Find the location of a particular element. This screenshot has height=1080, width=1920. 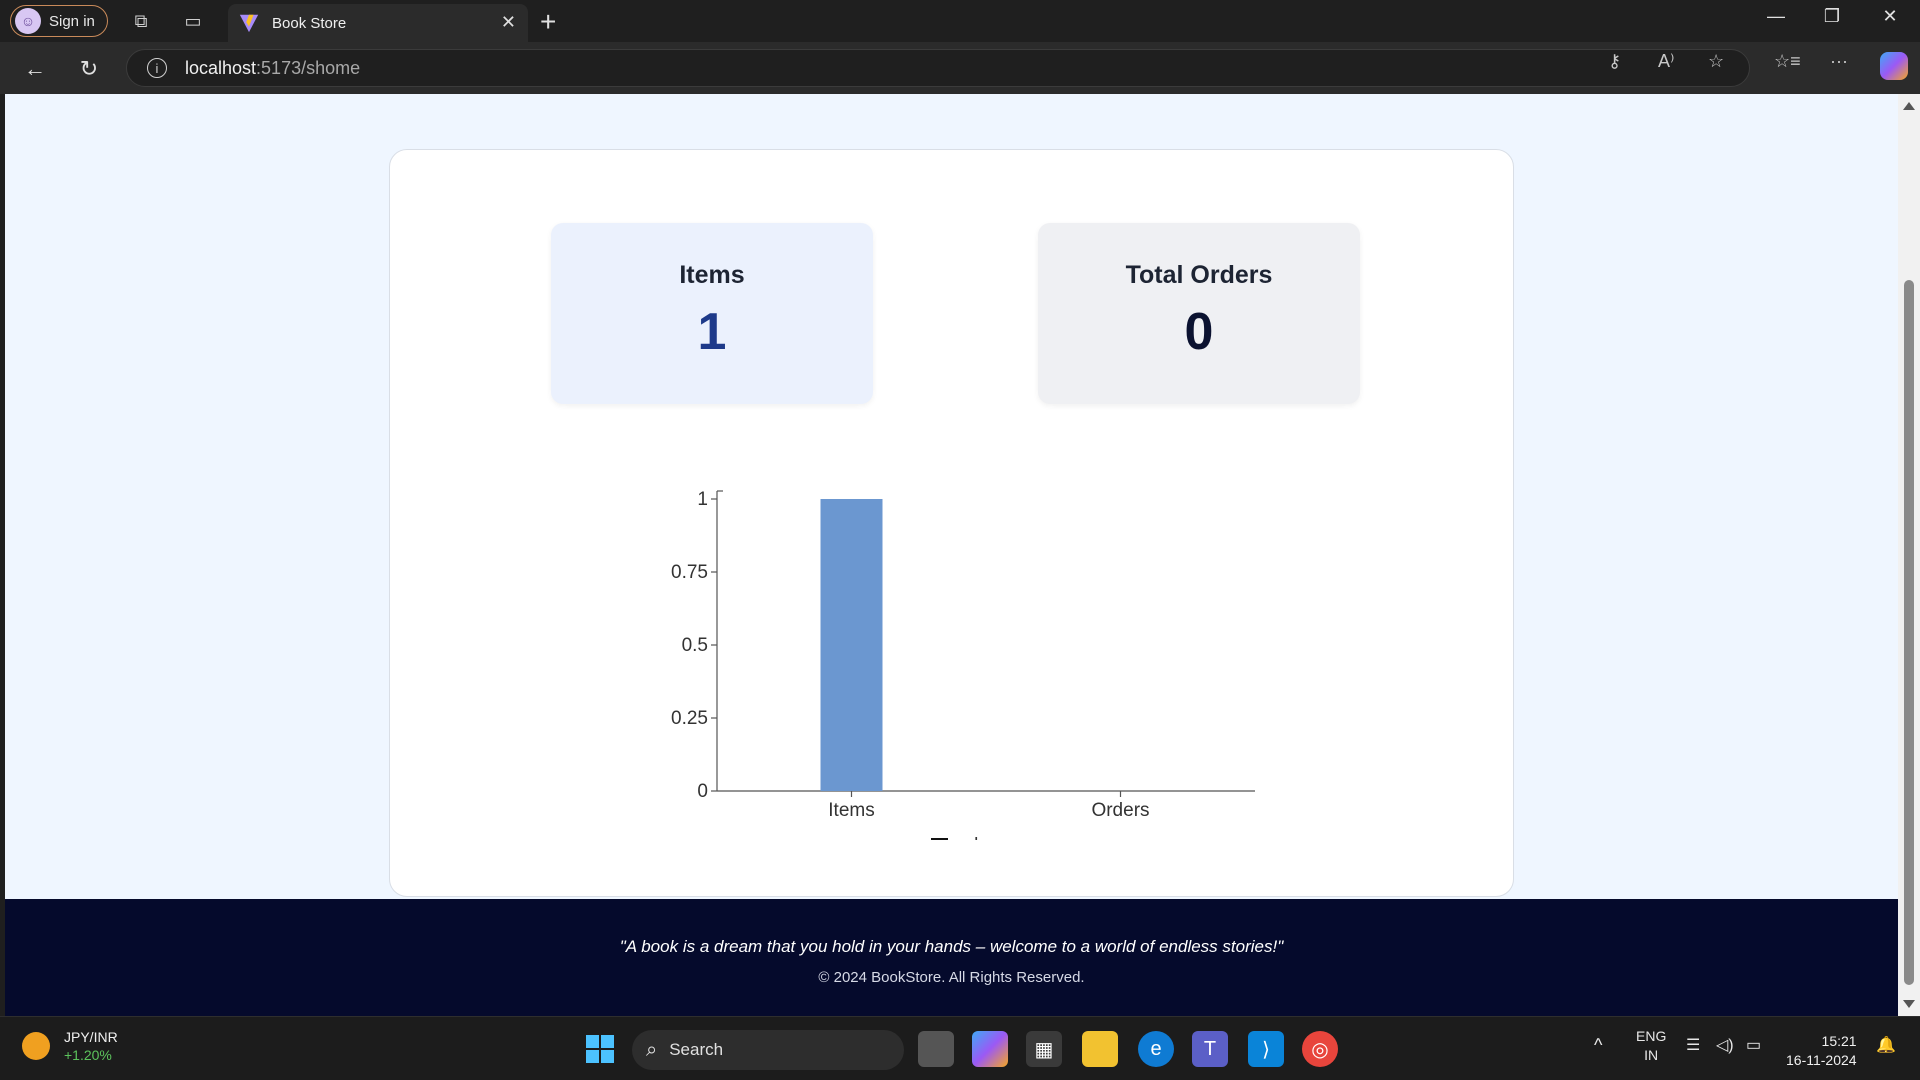

new-tab-button: + is located at coordinates (548, 22).